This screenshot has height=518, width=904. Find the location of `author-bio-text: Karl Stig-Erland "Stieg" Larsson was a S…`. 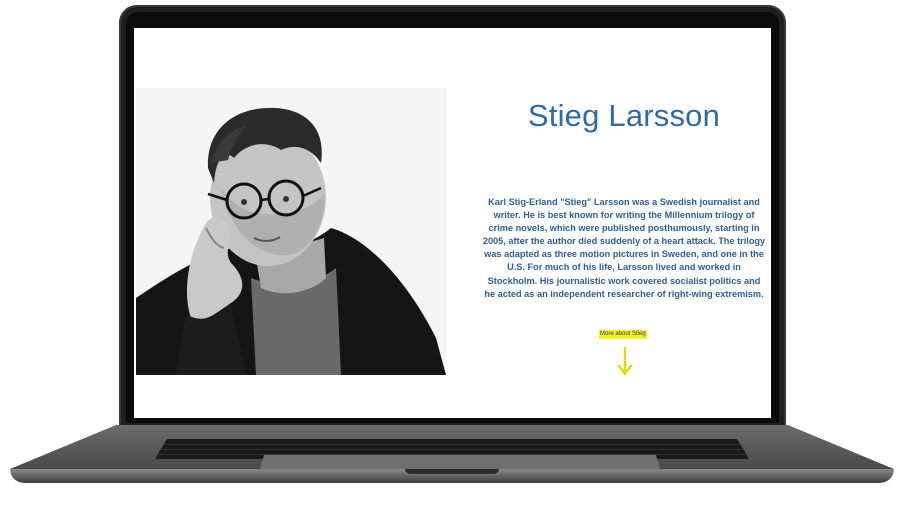

author-bio-text: Karl Stig-Erland "Stieg" Larsson was a S… is located at coordinates (624, 248).